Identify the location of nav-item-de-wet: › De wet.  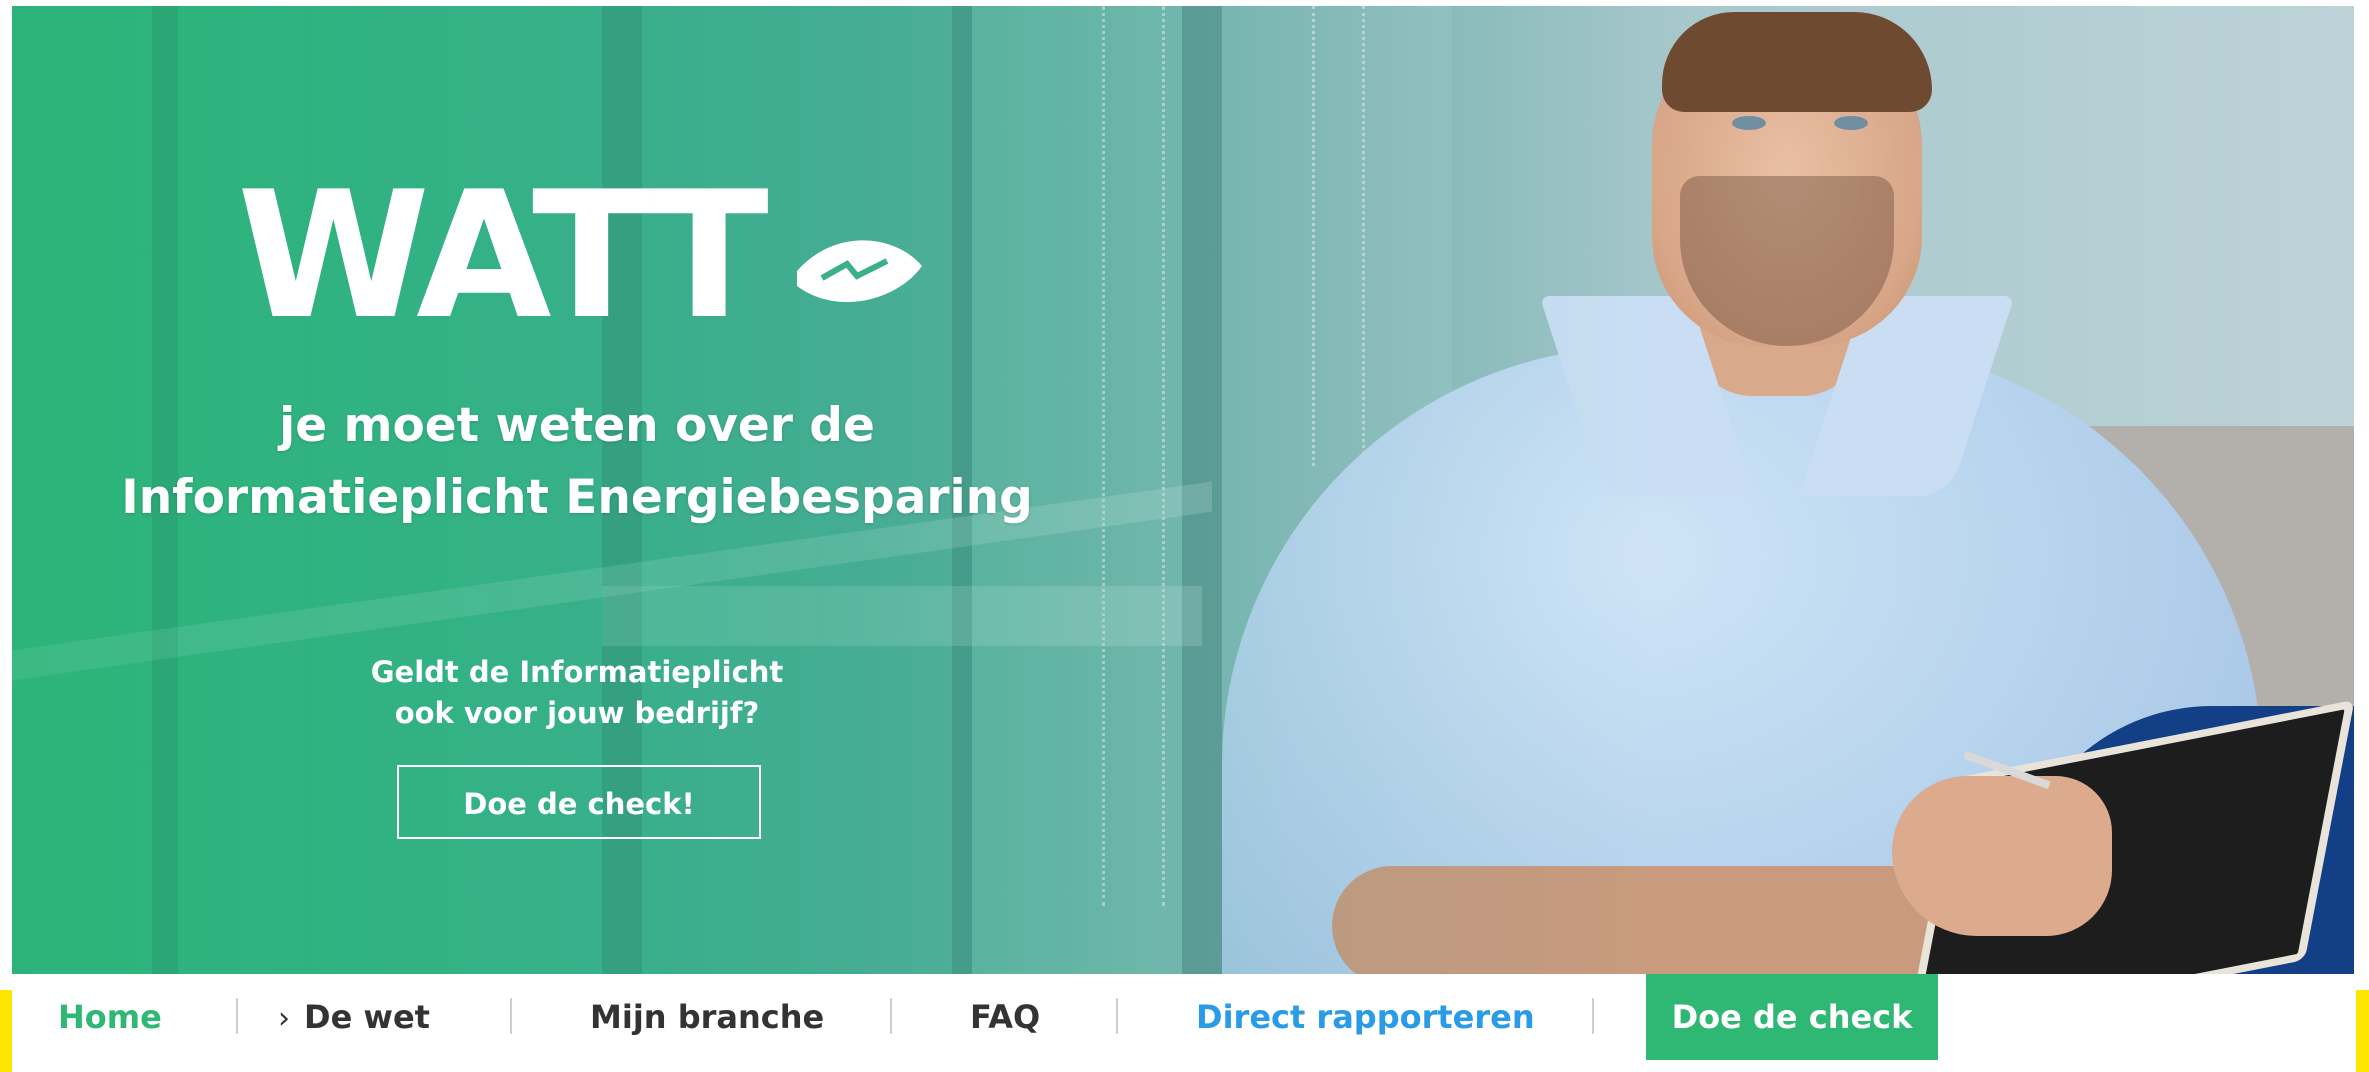
(354, 1023).